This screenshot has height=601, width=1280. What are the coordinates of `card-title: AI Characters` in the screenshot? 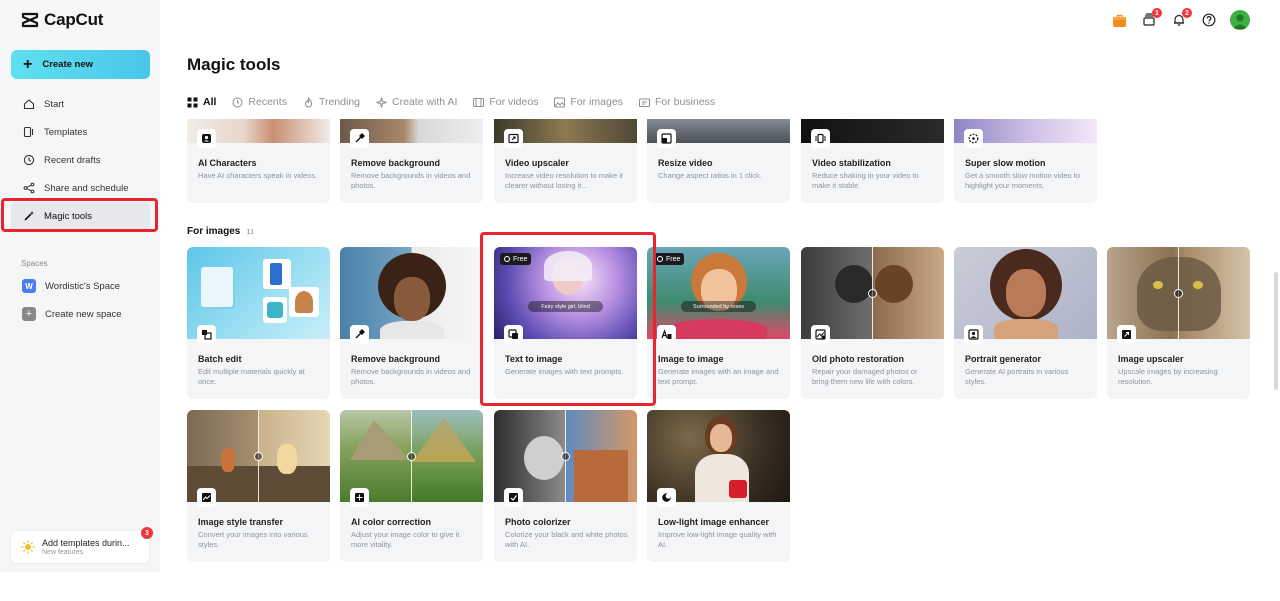 It's located at (227, 163).